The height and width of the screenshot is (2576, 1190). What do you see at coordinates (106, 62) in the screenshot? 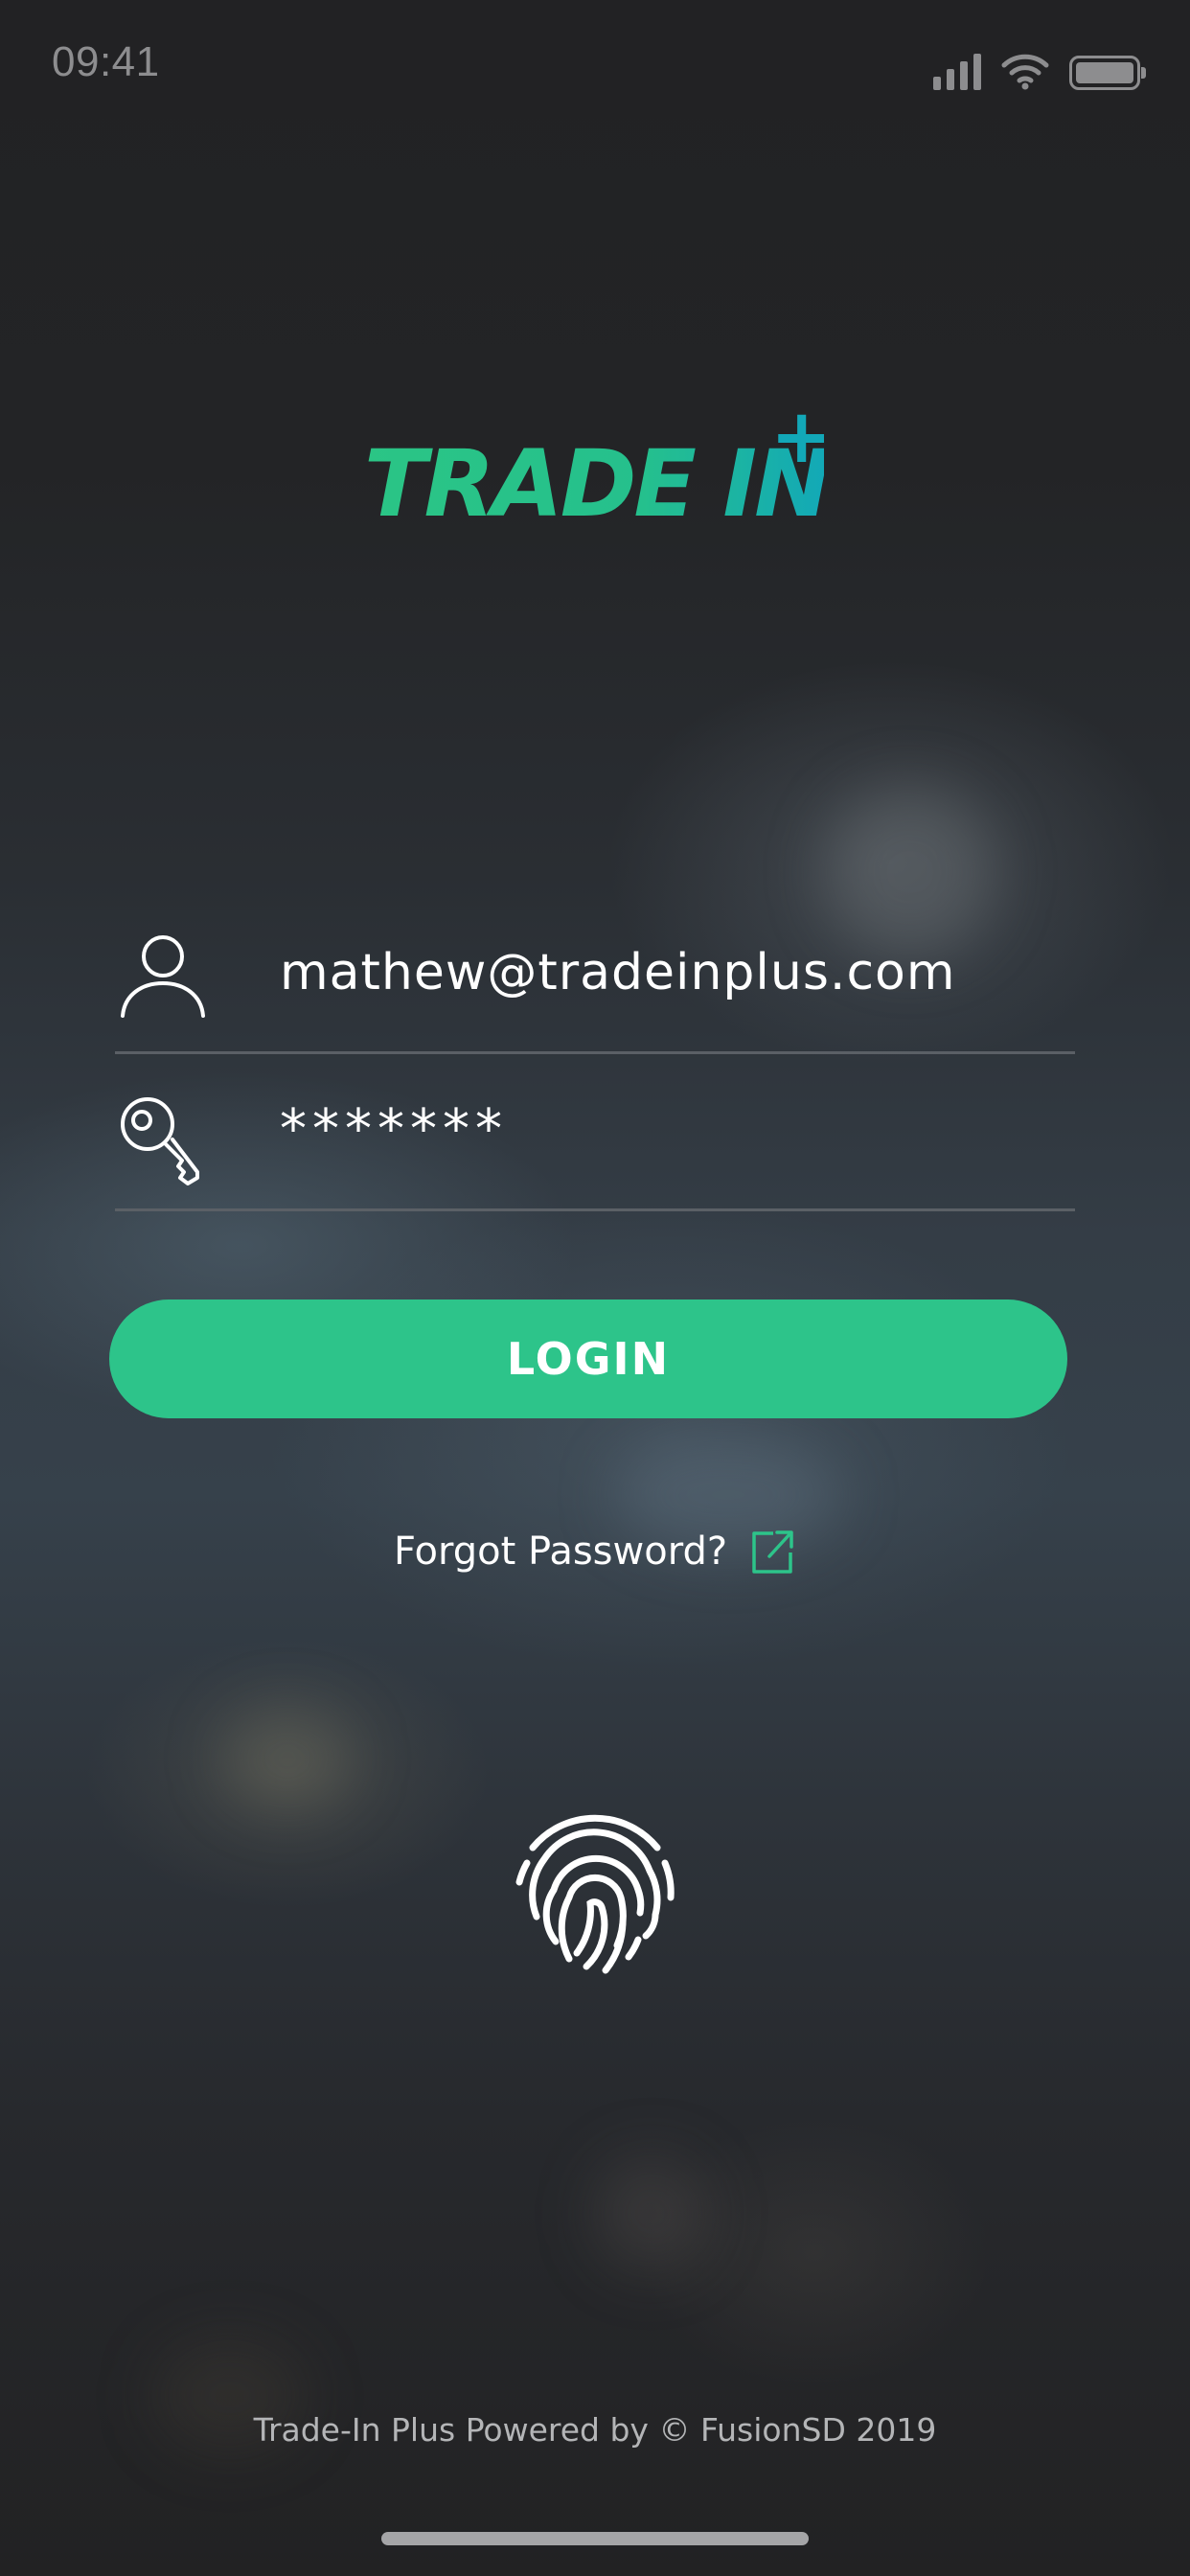
I see `status-time: 09:41` at bounding box center [106, 62].